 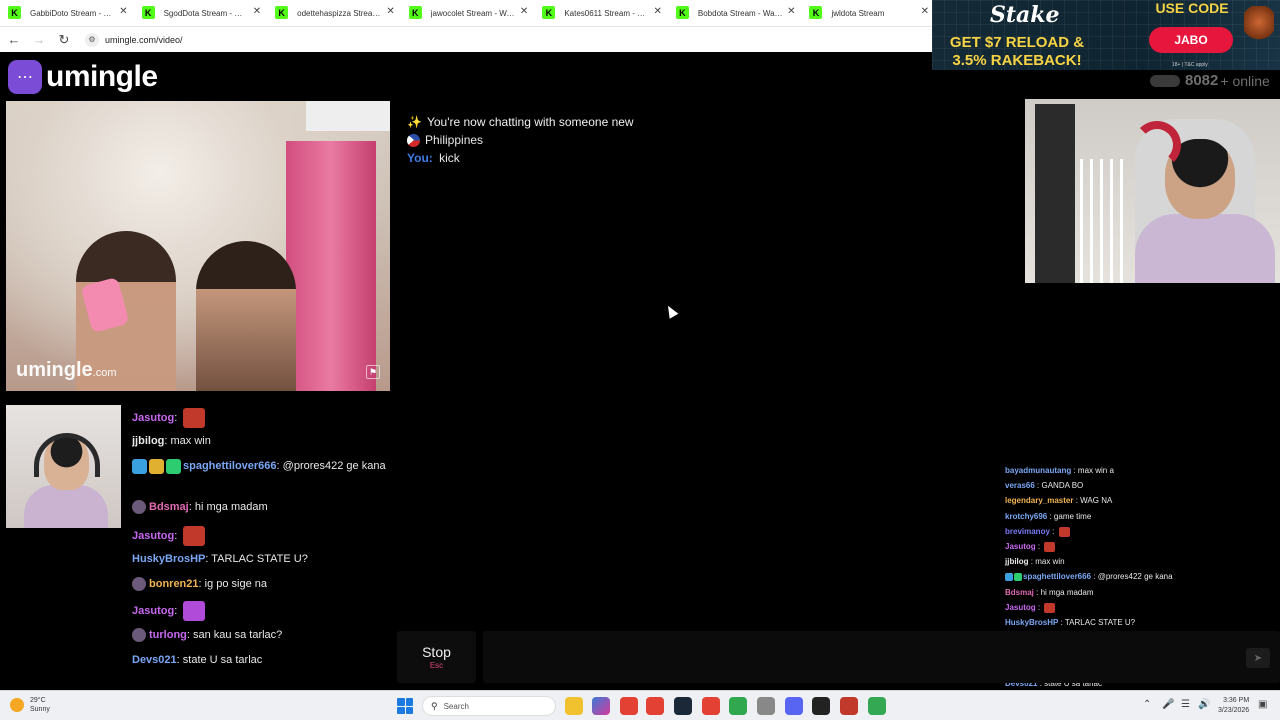 What do you see at coordinates (1258, 658) in the screenshot?
I see `send-icon: ➤` at bounding box center [1258, 658].